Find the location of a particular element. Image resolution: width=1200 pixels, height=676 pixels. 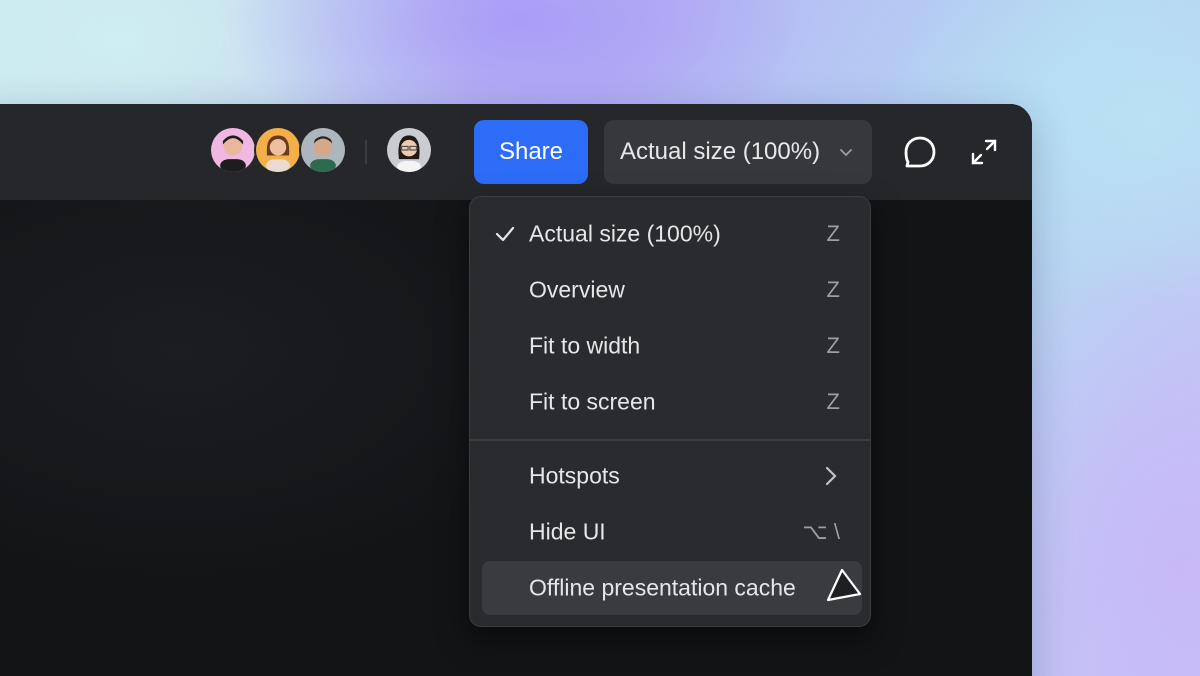

comment-button is located at coordinates (920, 152).